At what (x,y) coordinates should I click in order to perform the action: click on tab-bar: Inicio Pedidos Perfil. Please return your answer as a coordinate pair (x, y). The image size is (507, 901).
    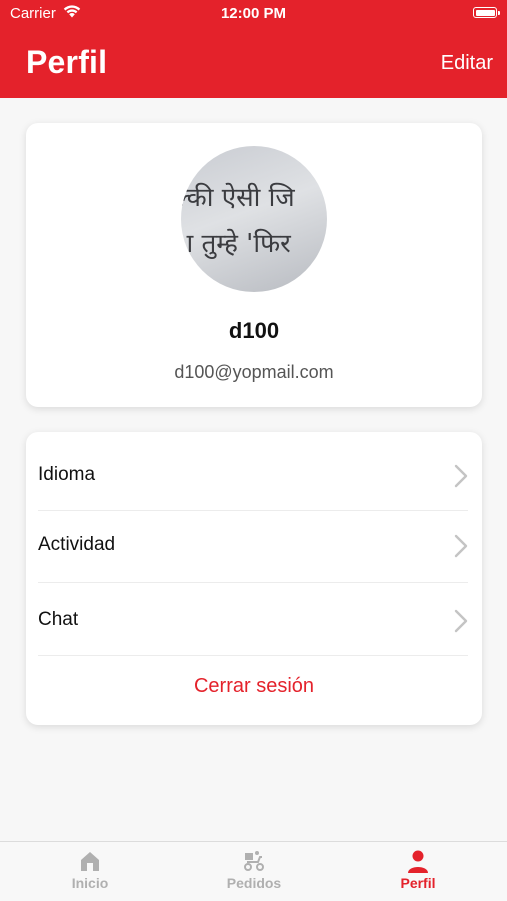
    Looking at the image, I should click on (253, 871).